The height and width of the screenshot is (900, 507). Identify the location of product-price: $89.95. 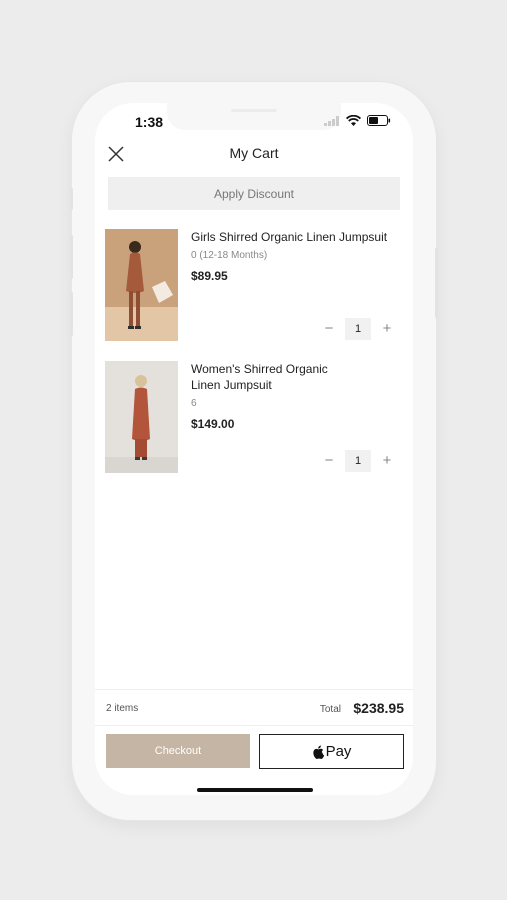
(209, 276).